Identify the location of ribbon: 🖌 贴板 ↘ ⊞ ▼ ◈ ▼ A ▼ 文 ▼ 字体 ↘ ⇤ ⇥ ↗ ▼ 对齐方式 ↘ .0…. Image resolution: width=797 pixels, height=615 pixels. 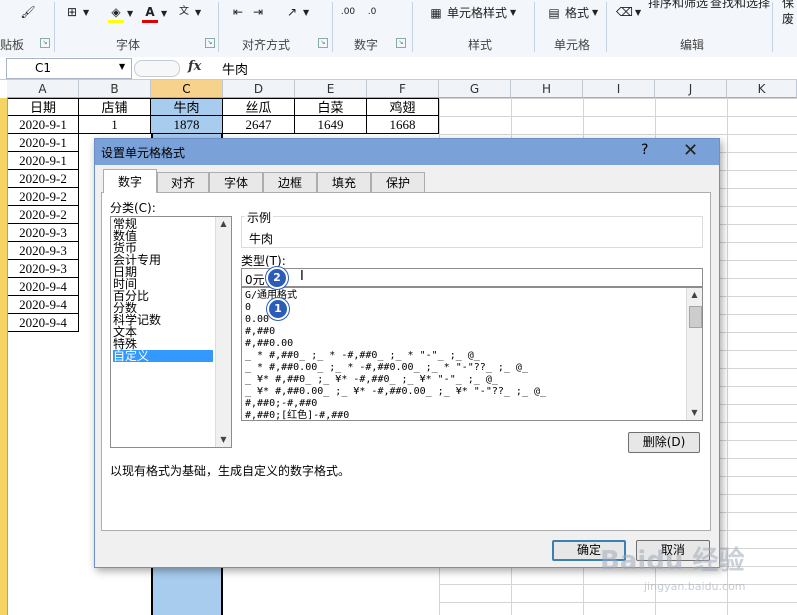
(398, 29).